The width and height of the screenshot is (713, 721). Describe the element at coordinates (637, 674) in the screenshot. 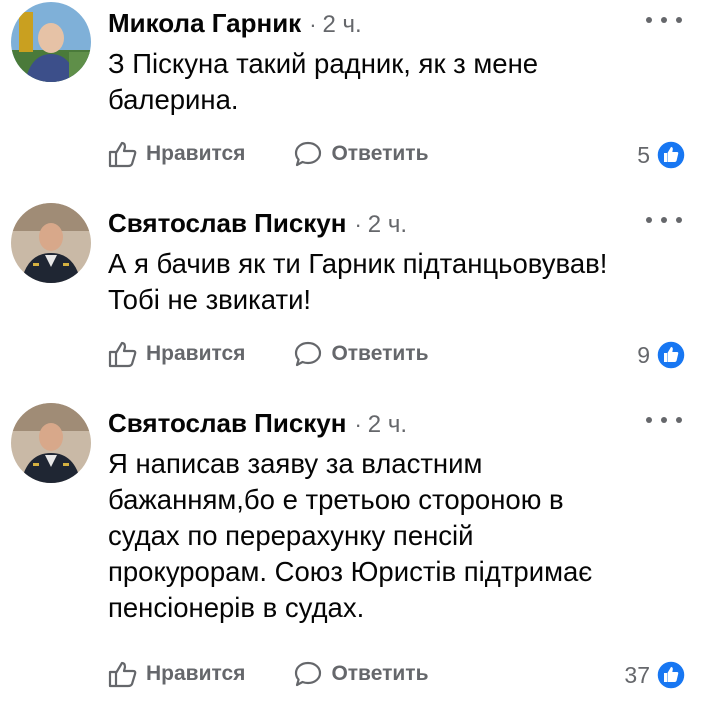

I see `reaction-count: 37` at that location.